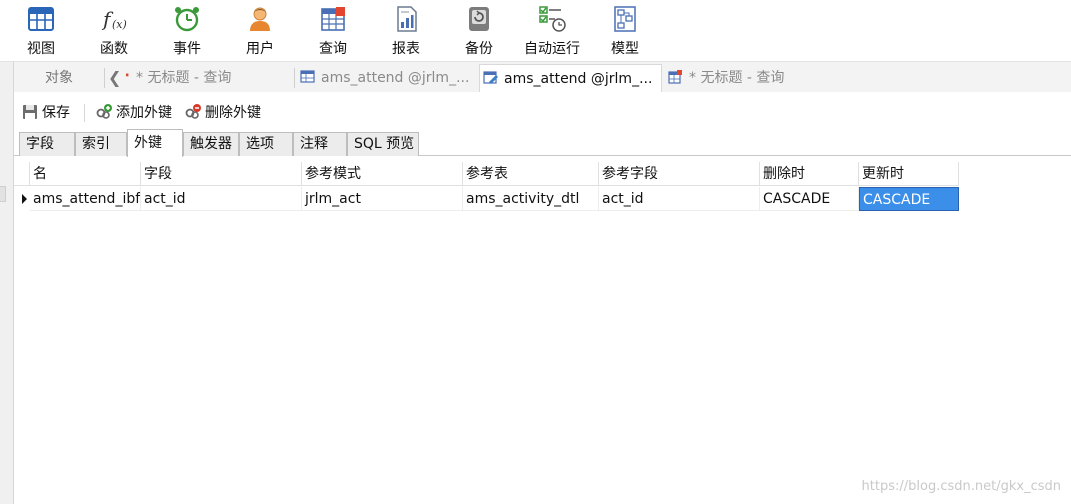  I want to click on svg-text: (x), so click(119, 24).